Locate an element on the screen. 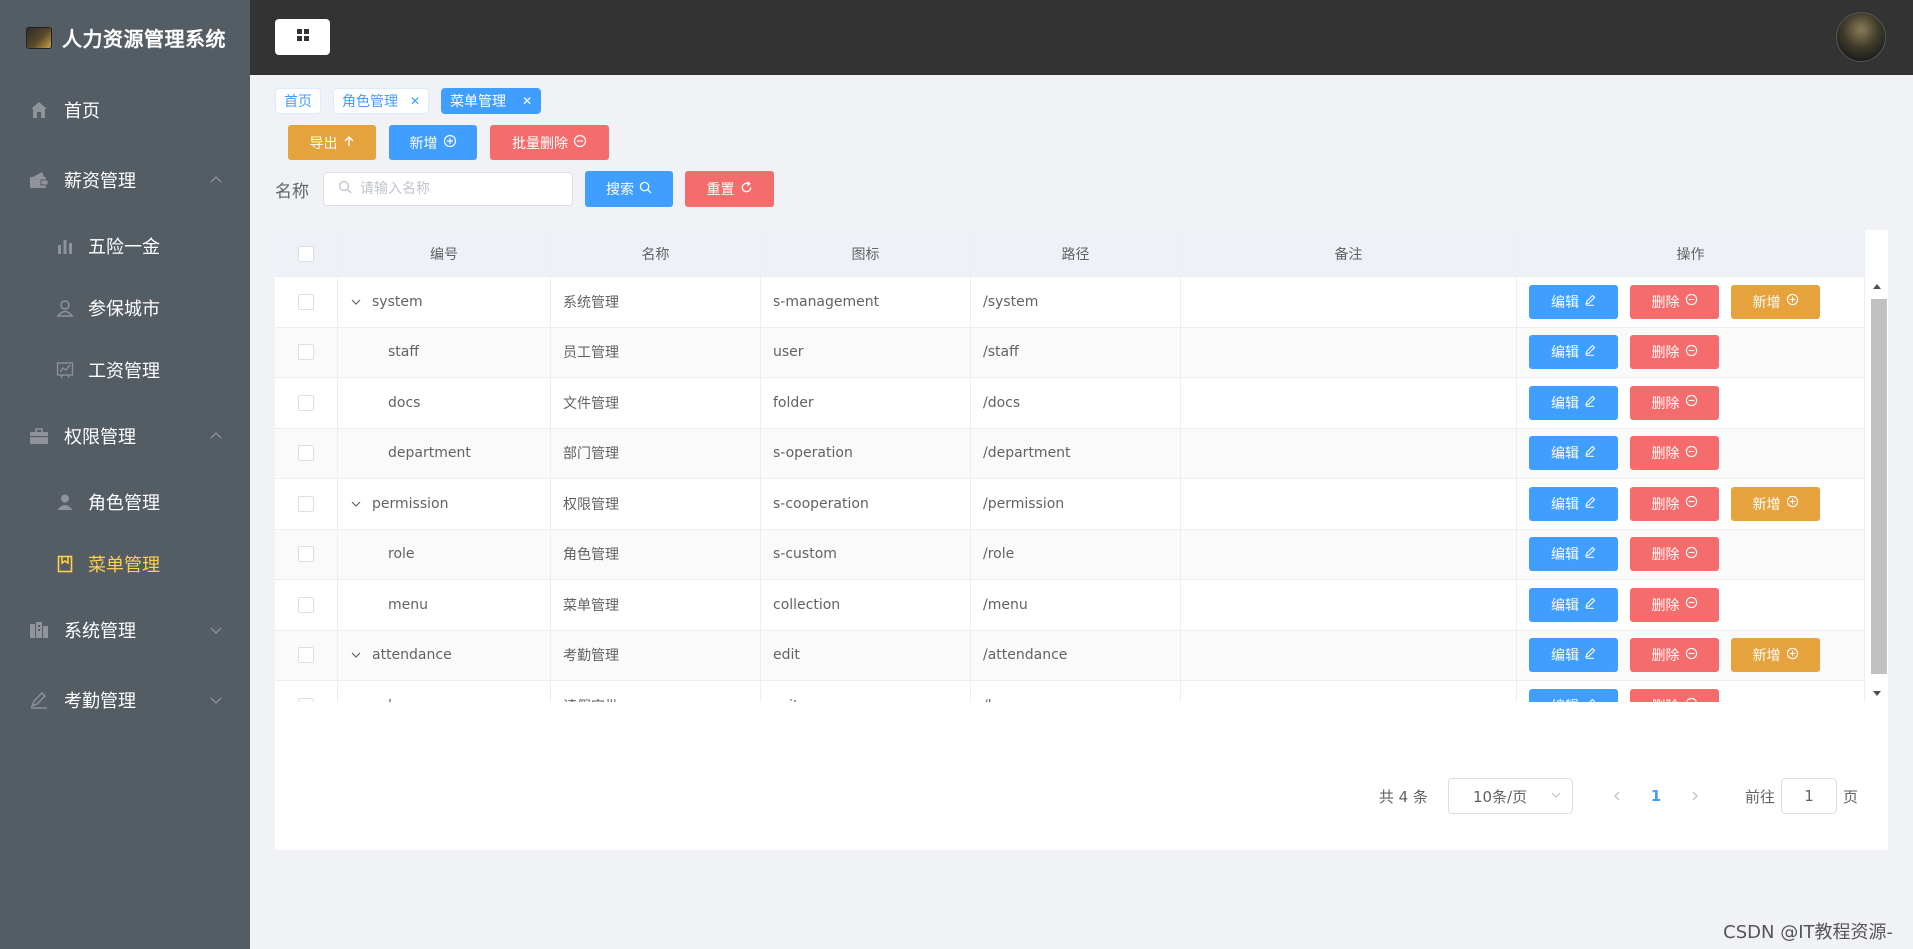 This screenshot has height=949, width=1913. scroll-up-arrow is located at coordinates (1877, 286).